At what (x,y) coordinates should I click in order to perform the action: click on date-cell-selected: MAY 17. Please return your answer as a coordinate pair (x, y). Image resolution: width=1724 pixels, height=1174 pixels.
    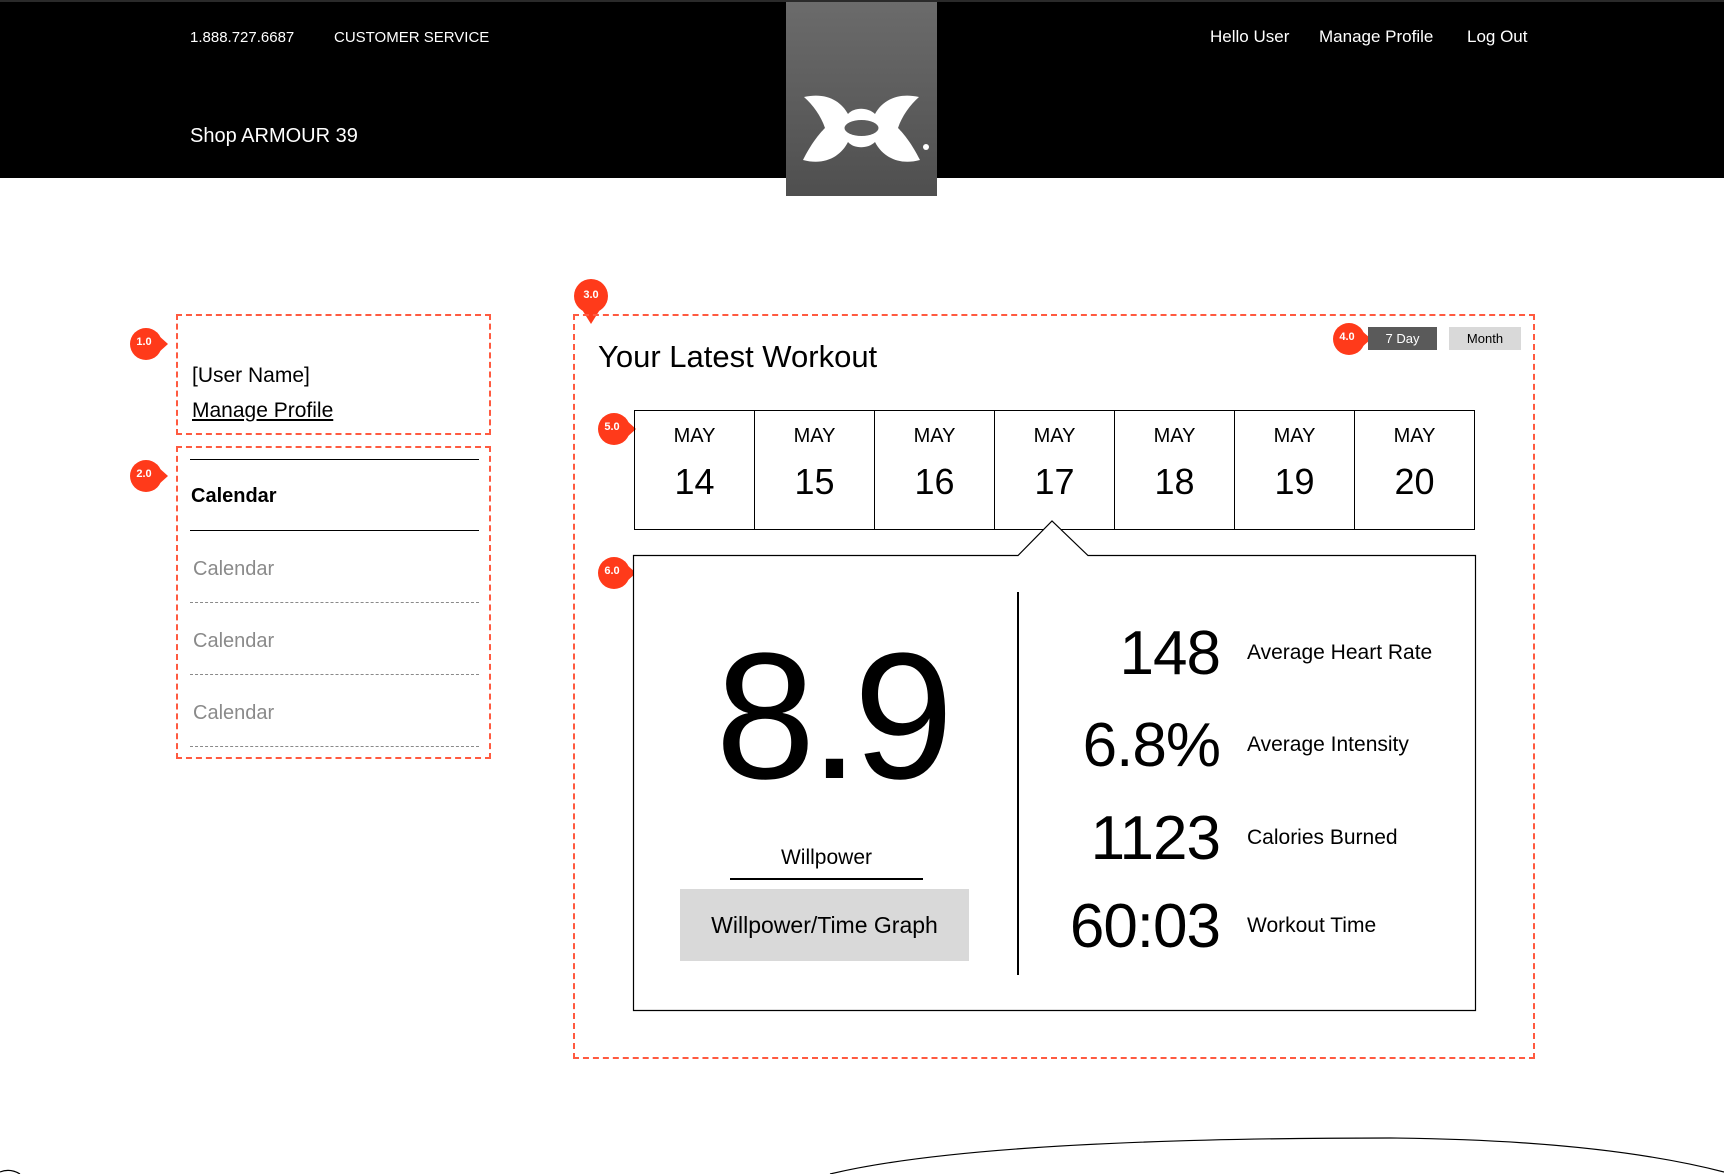
    Looking at the image, I should click on (1055, 470).